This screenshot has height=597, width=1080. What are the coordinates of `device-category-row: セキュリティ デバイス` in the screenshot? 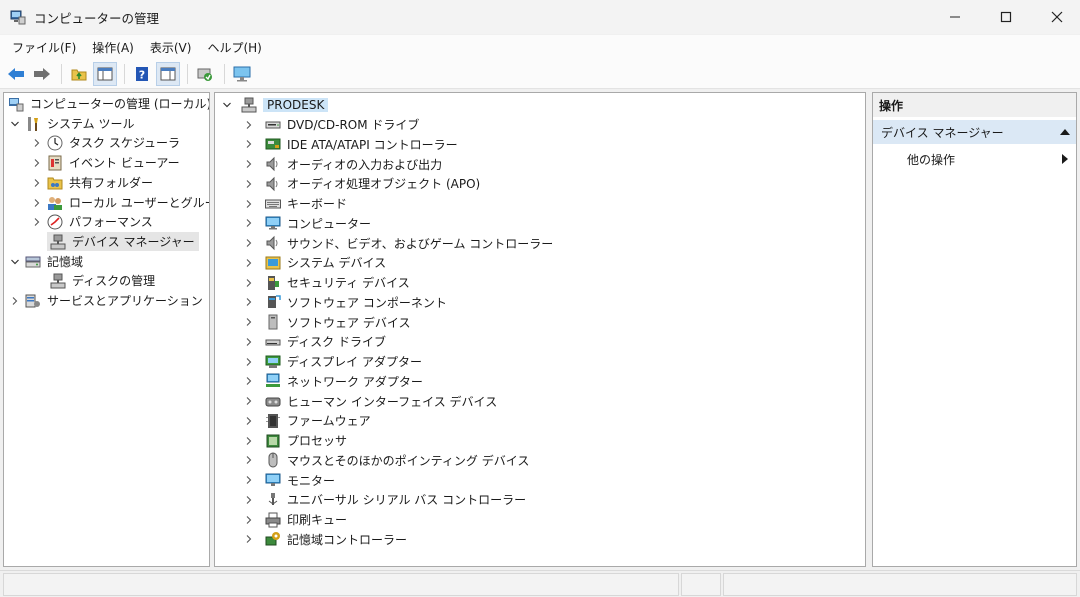 It's located at (326, 282).